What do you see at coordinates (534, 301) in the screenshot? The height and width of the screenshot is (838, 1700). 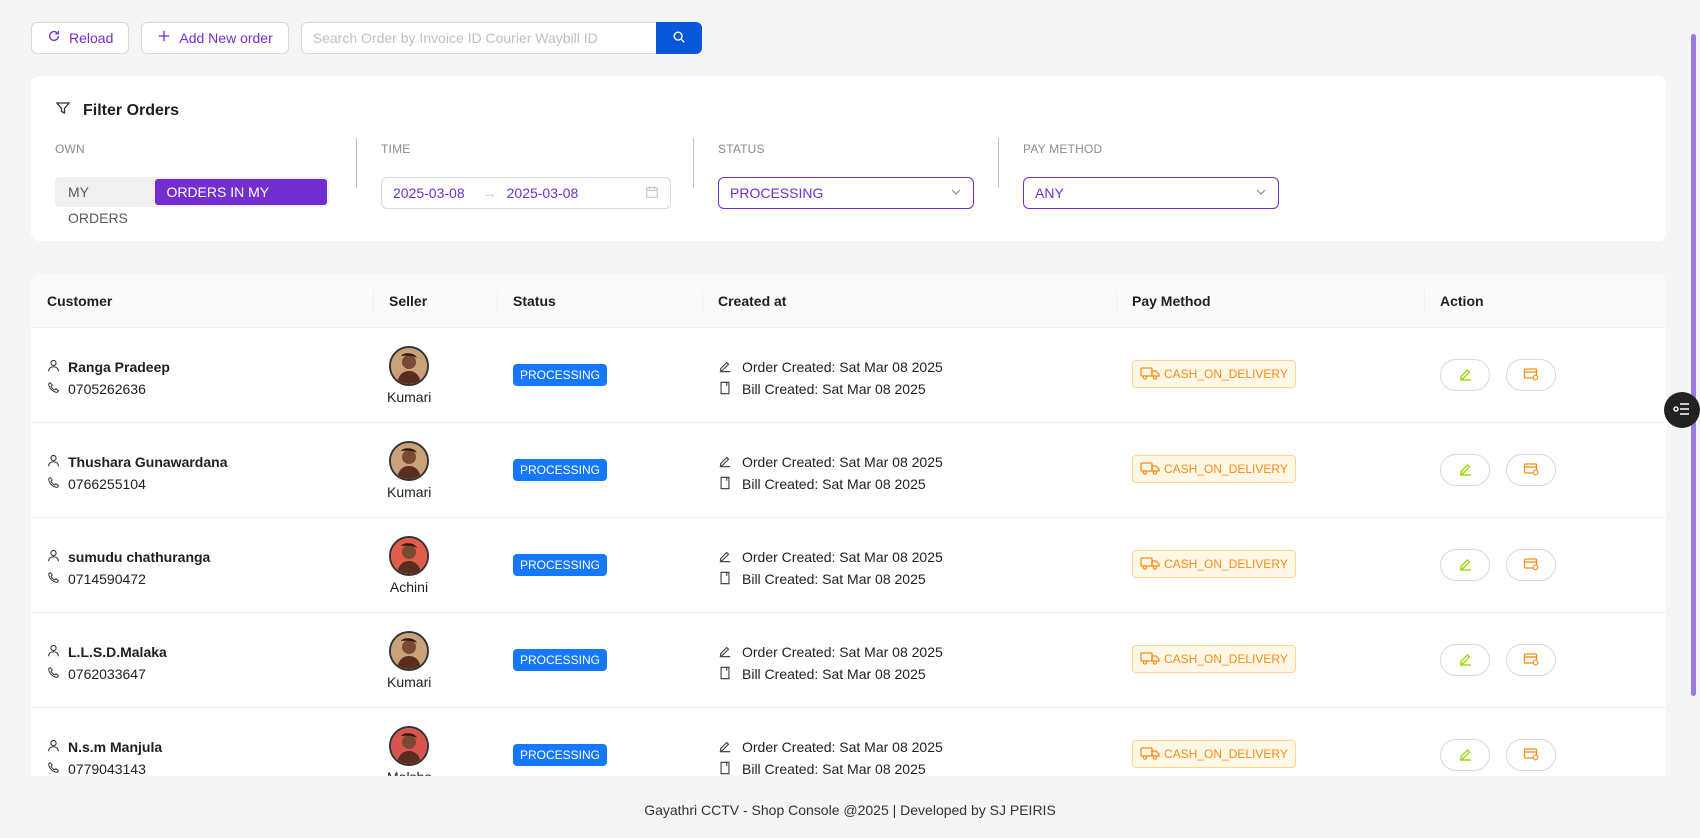 I see `column-status: Status` at bounding box center [534, 301].